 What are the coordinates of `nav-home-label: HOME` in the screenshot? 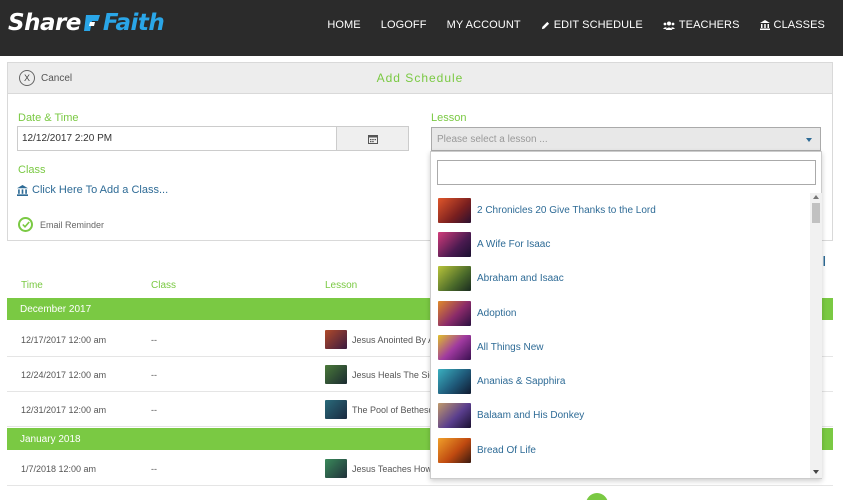 It's located at (344, 25).